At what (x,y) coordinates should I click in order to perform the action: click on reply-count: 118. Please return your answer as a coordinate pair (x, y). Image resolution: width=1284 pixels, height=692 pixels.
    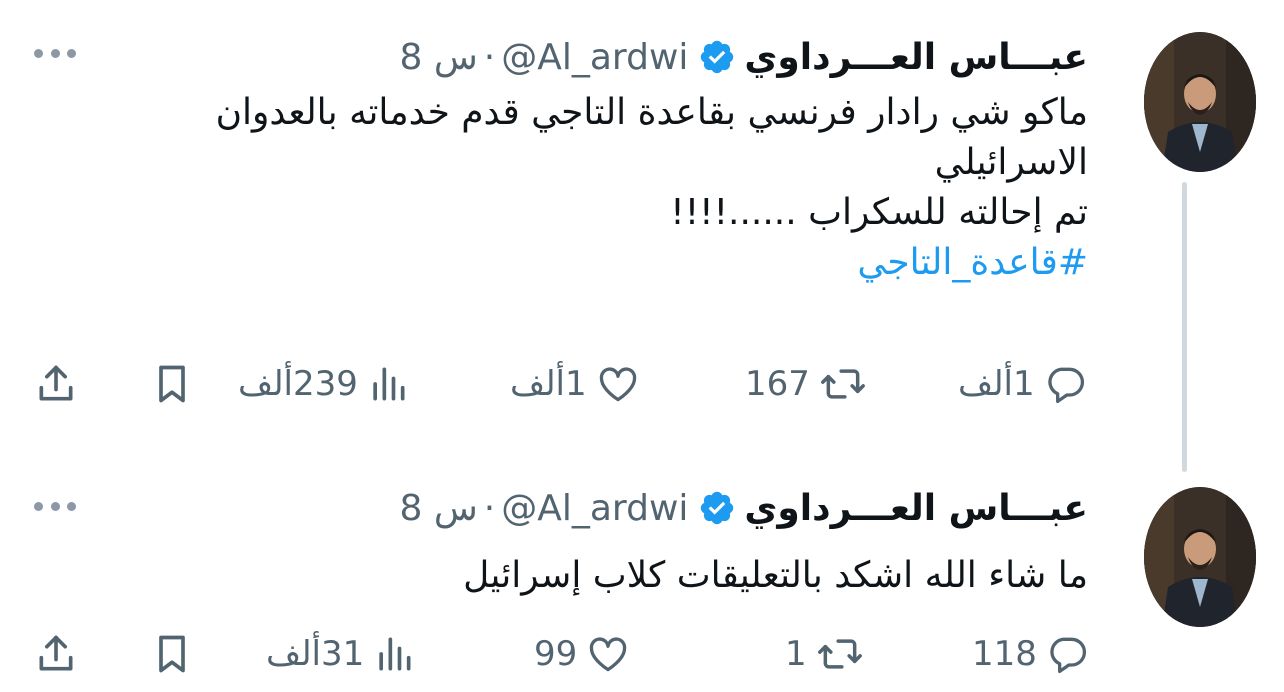
    Looking at the image, I should click on (1004, 654).